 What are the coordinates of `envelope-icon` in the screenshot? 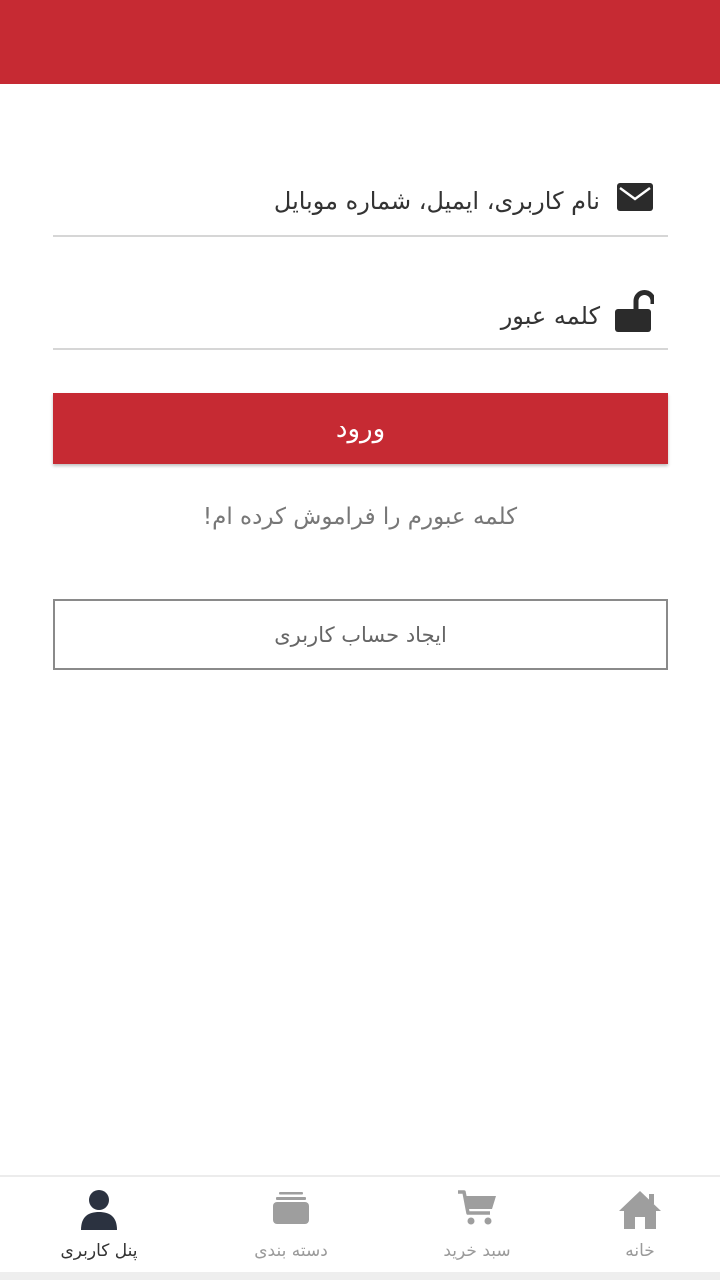 It's located at (635, 199).